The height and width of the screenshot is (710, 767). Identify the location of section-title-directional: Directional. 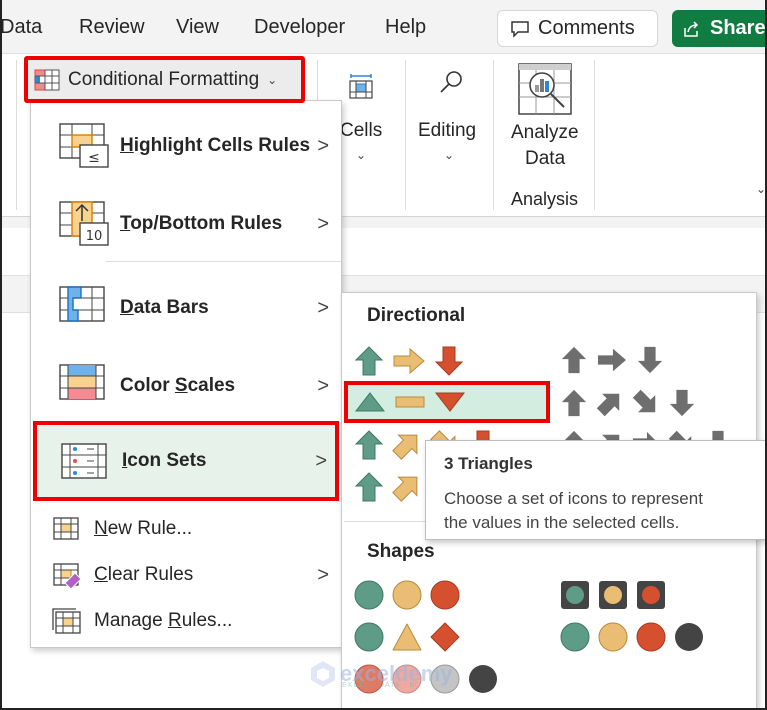
(416, 315).